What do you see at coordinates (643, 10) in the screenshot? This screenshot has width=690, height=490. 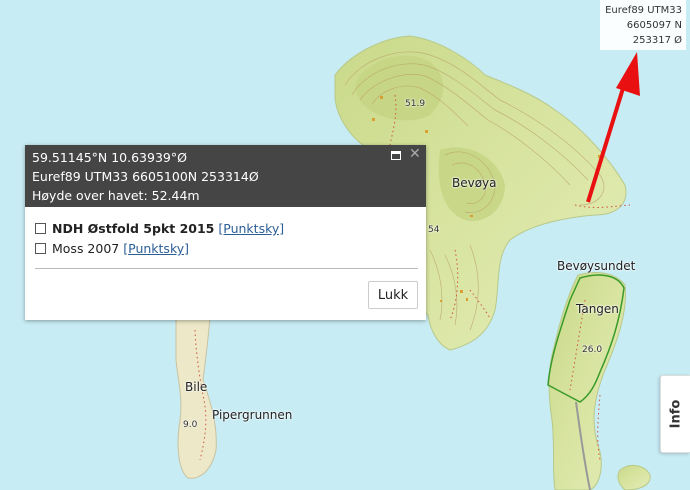 I see `coordinate-system: Euref89 UTM33` at bounding box center [643, 10].